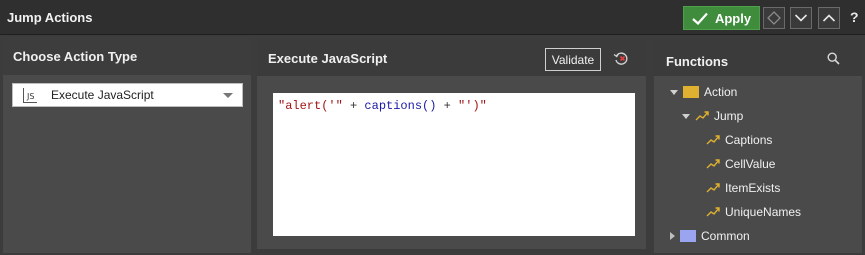 This screenshot has width=865, height=255. What do you see at coordinates (729, 116) in the screenshot?
I see `tree-label-jump: Jump` at bounding box center [729, 116].